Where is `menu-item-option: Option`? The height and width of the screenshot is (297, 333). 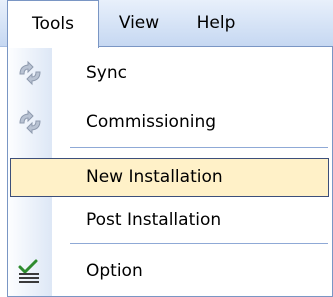 menu-item-option: Option is located at coordinates (169, 271).